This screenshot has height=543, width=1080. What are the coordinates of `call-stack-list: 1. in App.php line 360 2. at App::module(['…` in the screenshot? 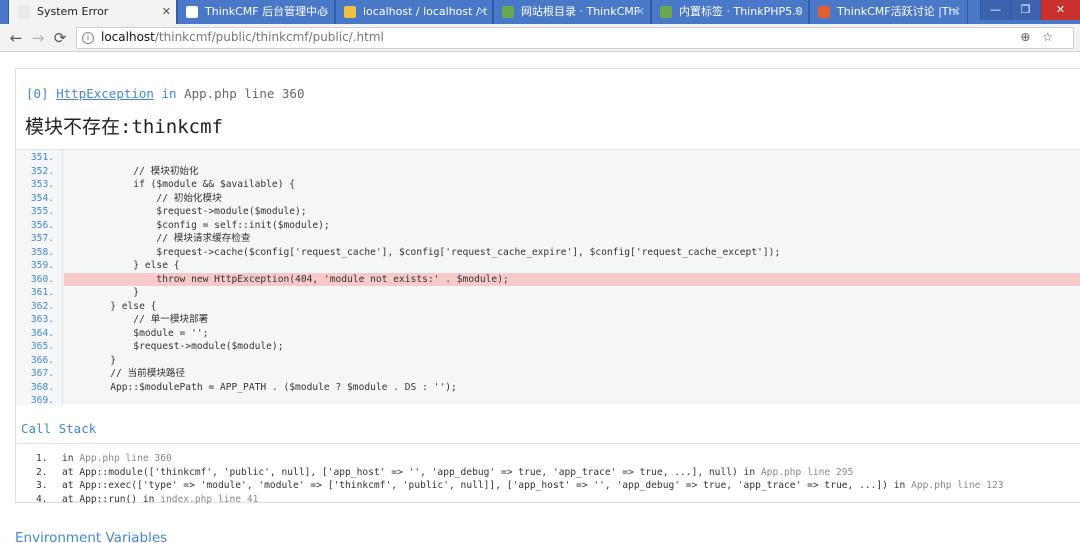 It's located at (548, 475).